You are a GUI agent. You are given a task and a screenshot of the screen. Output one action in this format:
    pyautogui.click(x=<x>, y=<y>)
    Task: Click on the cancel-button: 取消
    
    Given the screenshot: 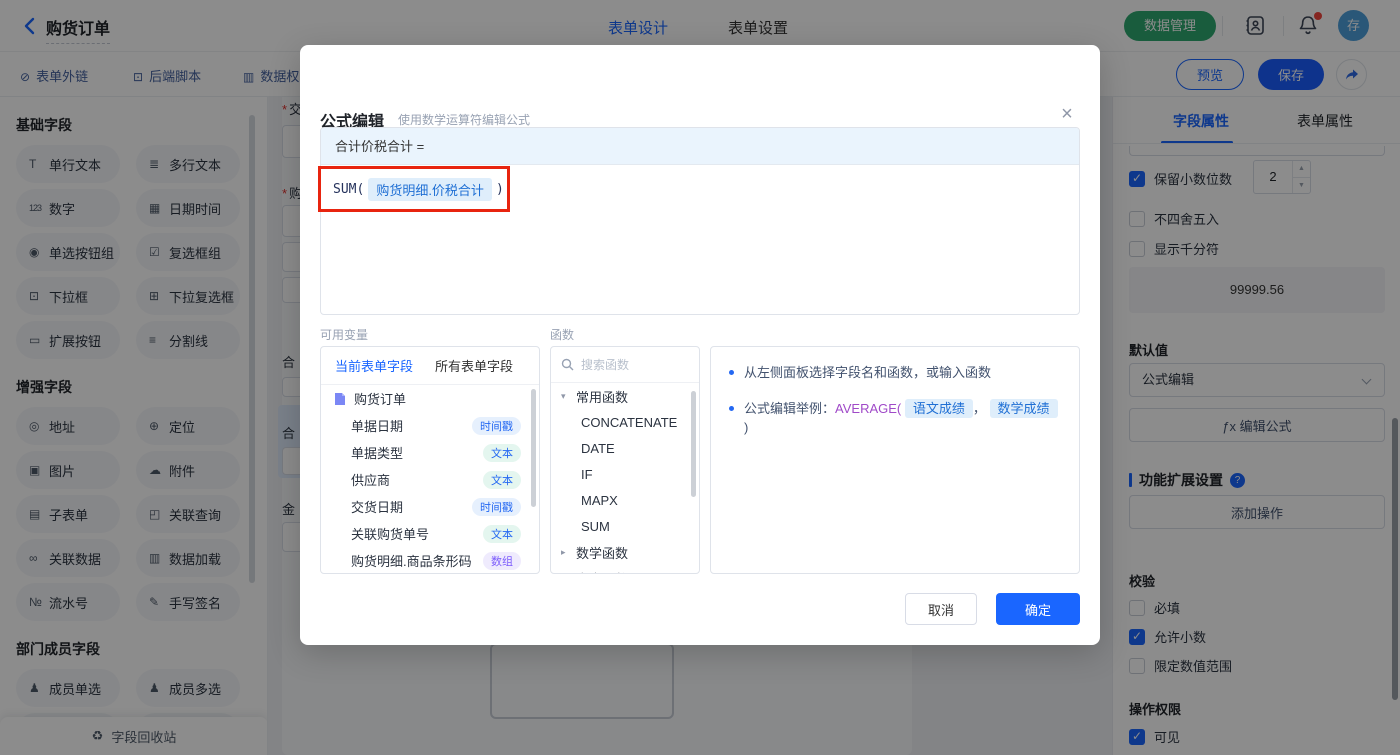 What is the action you would take?
    pyautogui.click(x=941, y=609)
    